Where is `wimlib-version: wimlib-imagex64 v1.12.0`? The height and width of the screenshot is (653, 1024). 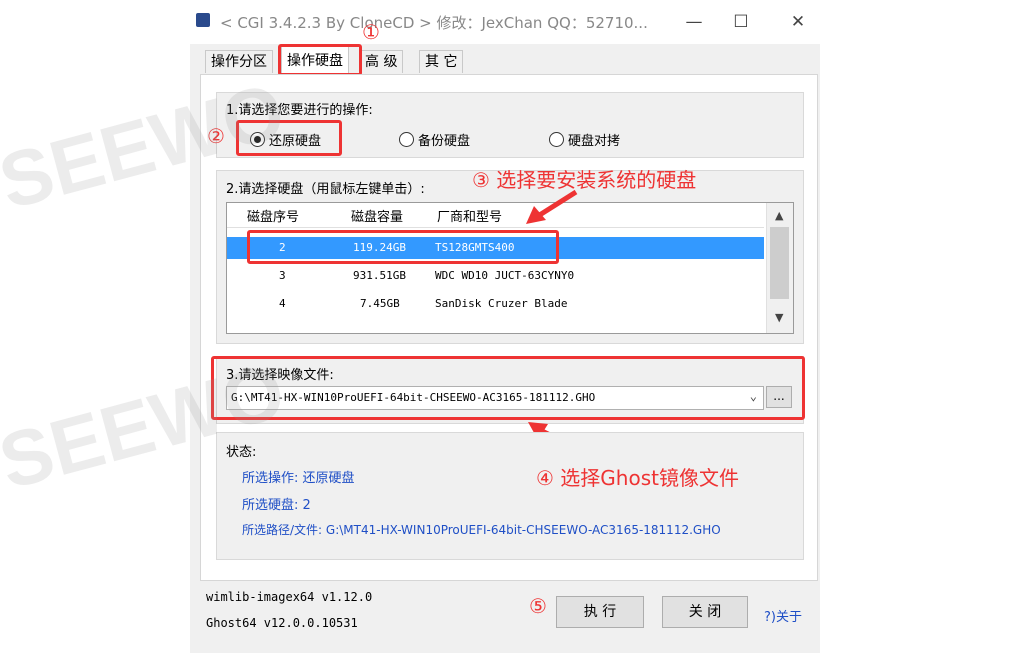
wimlib-version: wimlib-imagex64 v1.12.0 is located at coordinates (289, 597).